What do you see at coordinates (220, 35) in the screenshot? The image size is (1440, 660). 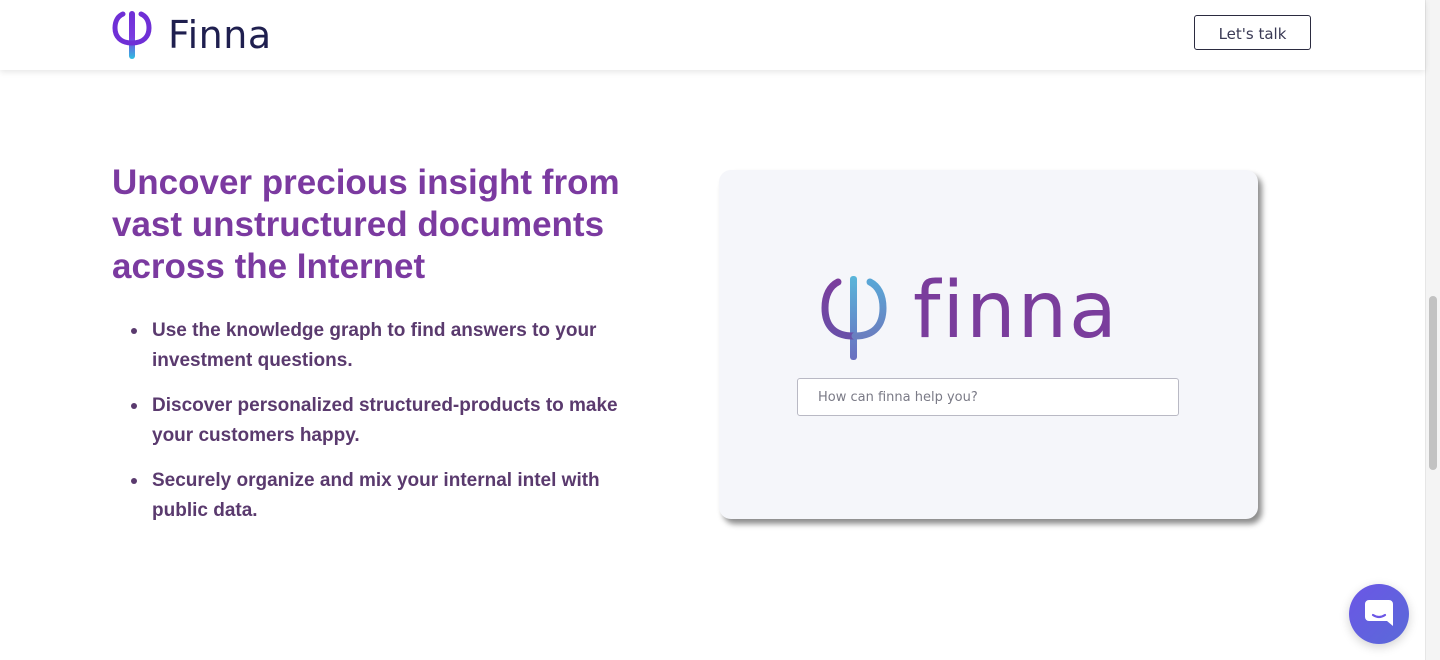 I see `brand-name: Finna` at bounding box center [220, 35].